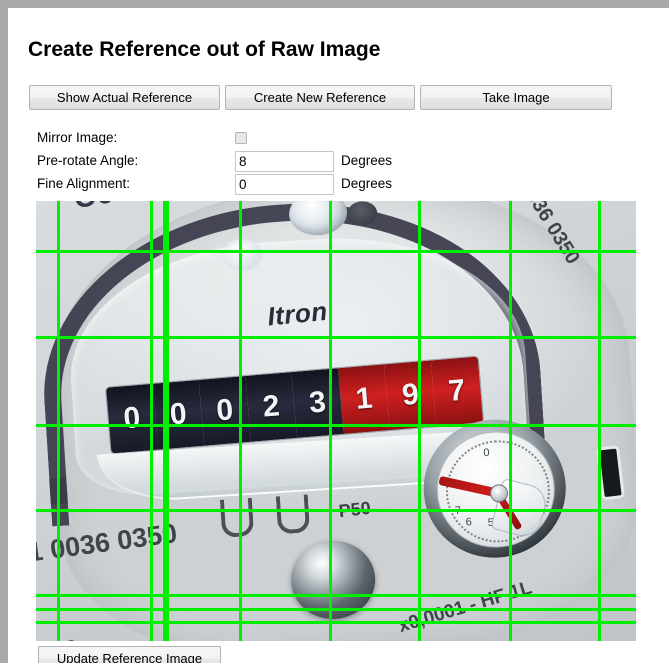  What do you see at coordinates (58, 637) in the screenshot?
I see `meter-year-label: 2020` at bounding box center [58, 637].